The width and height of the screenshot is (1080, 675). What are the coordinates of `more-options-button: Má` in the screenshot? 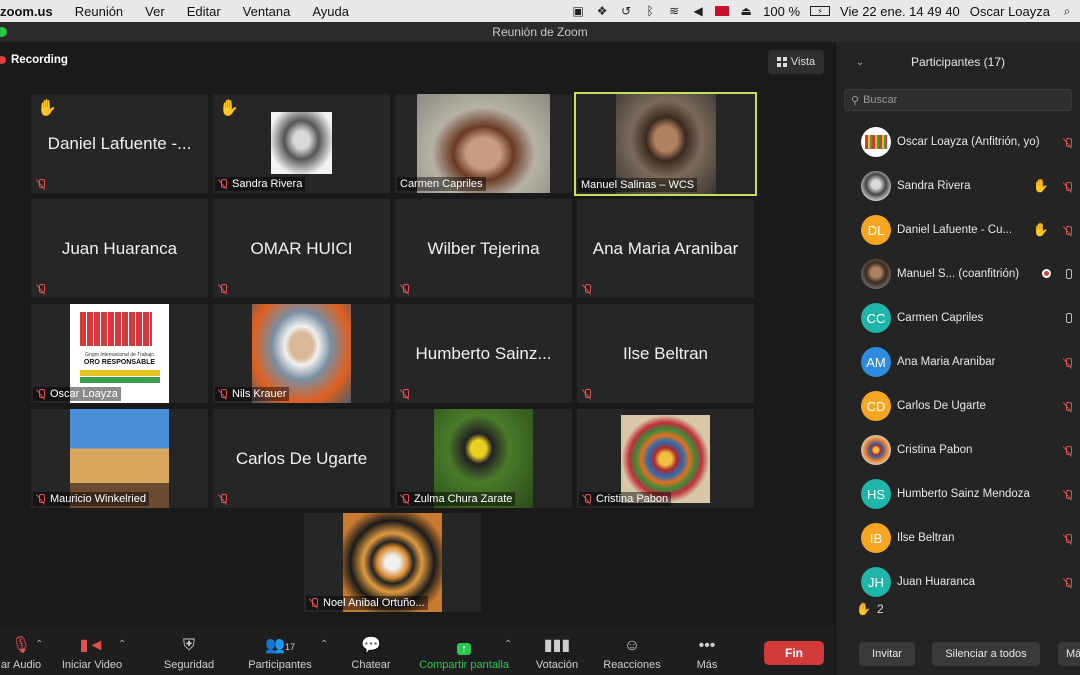 It's located at (1069, 654).